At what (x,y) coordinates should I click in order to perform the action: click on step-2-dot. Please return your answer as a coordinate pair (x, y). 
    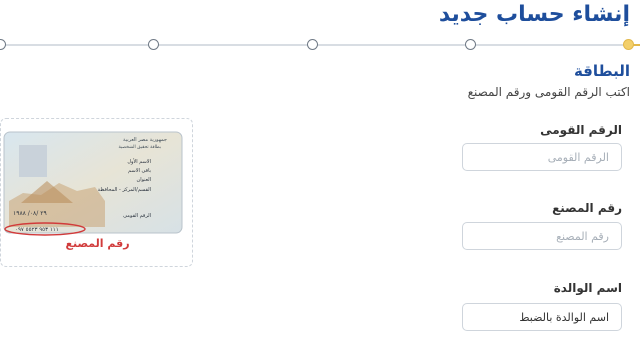
    Looking at the image, I should click on (470, 44).